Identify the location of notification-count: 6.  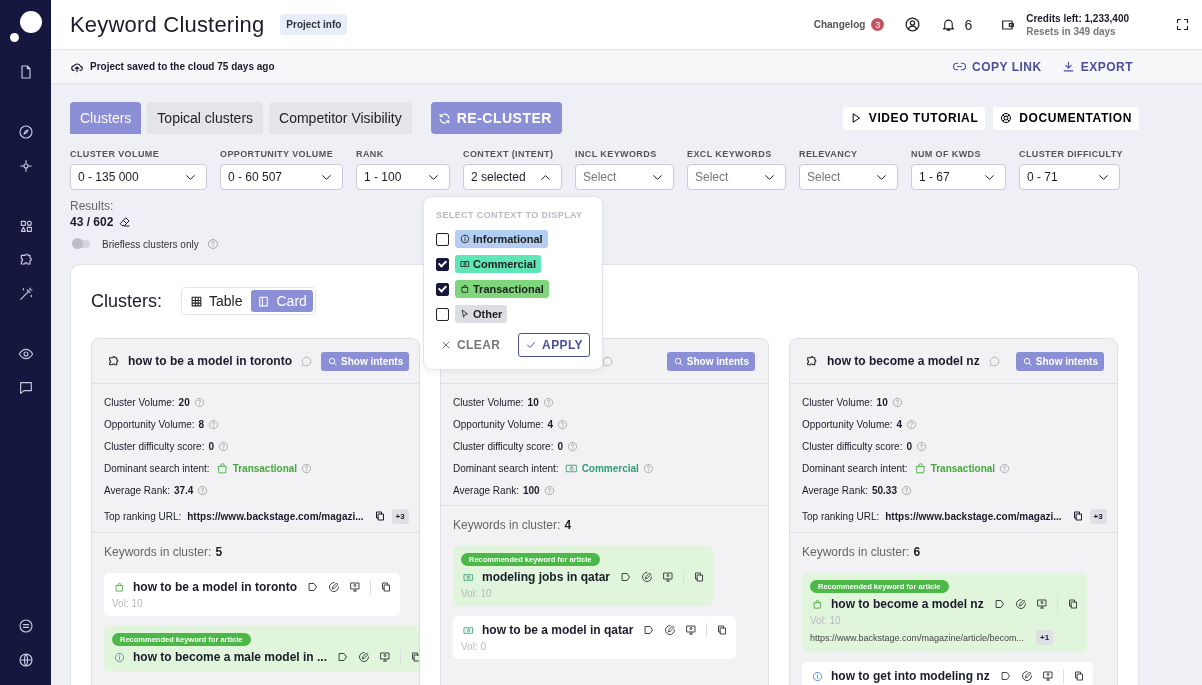
(968, 24).